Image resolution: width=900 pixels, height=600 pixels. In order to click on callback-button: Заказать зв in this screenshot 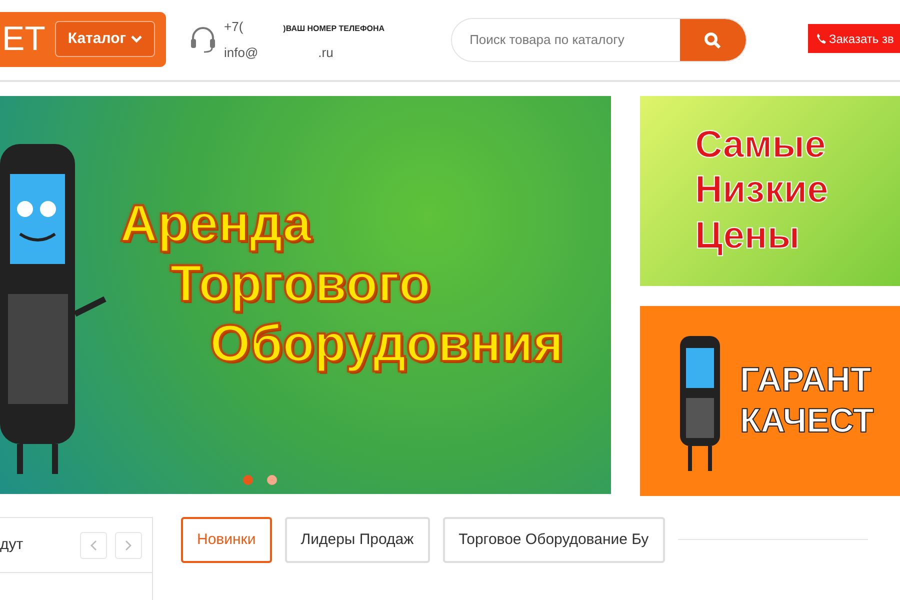, I will do `click(854, 38)`.